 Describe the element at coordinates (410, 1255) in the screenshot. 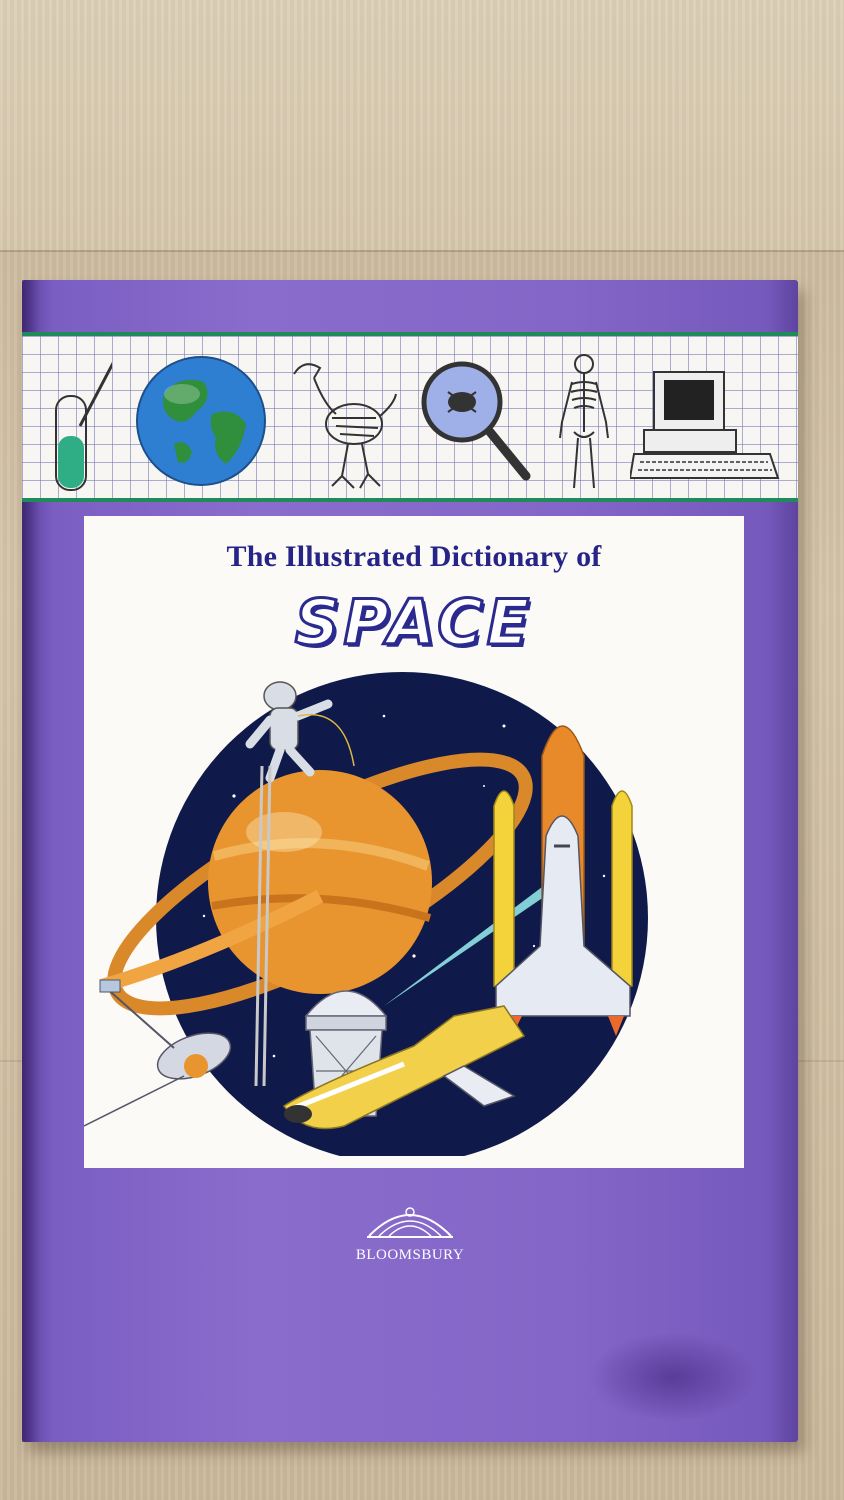

I see `publisher-name: BLOOMSBURY` at that location.